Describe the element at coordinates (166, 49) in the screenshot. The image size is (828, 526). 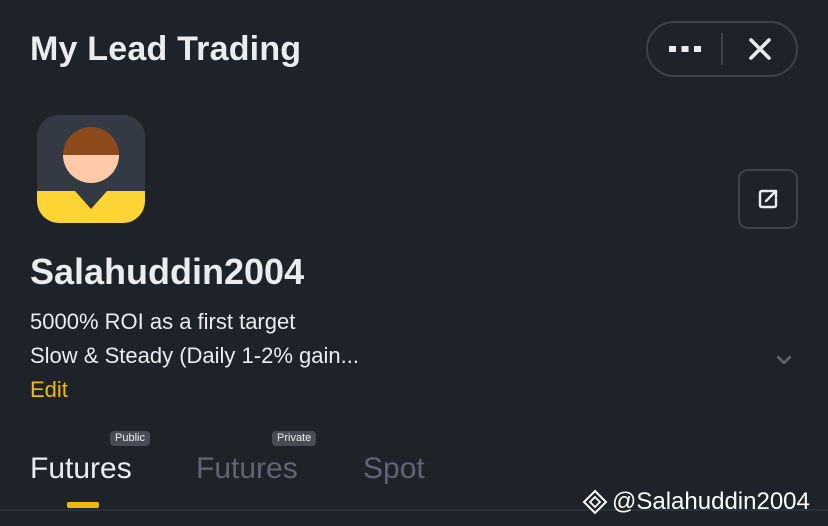
I see `page-title: My Lead Trading` at that location.